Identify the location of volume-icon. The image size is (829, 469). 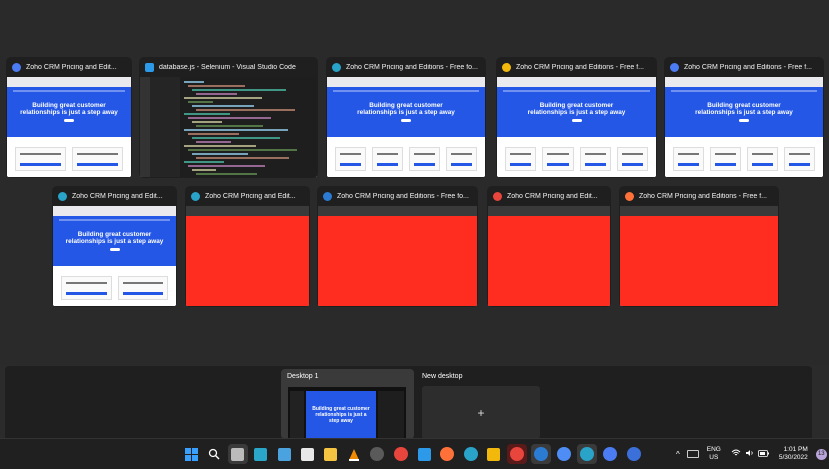
(749, 454).